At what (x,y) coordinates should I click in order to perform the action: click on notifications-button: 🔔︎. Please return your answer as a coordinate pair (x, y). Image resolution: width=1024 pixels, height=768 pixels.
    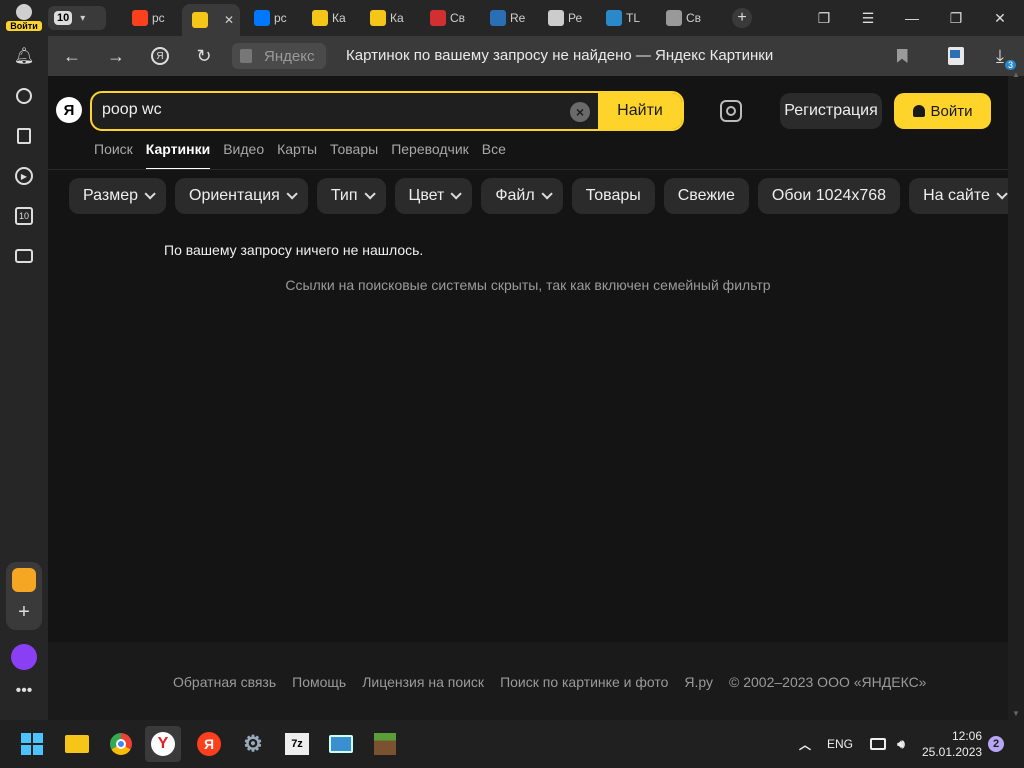
    Looking at the image, I should click on (24, 56).